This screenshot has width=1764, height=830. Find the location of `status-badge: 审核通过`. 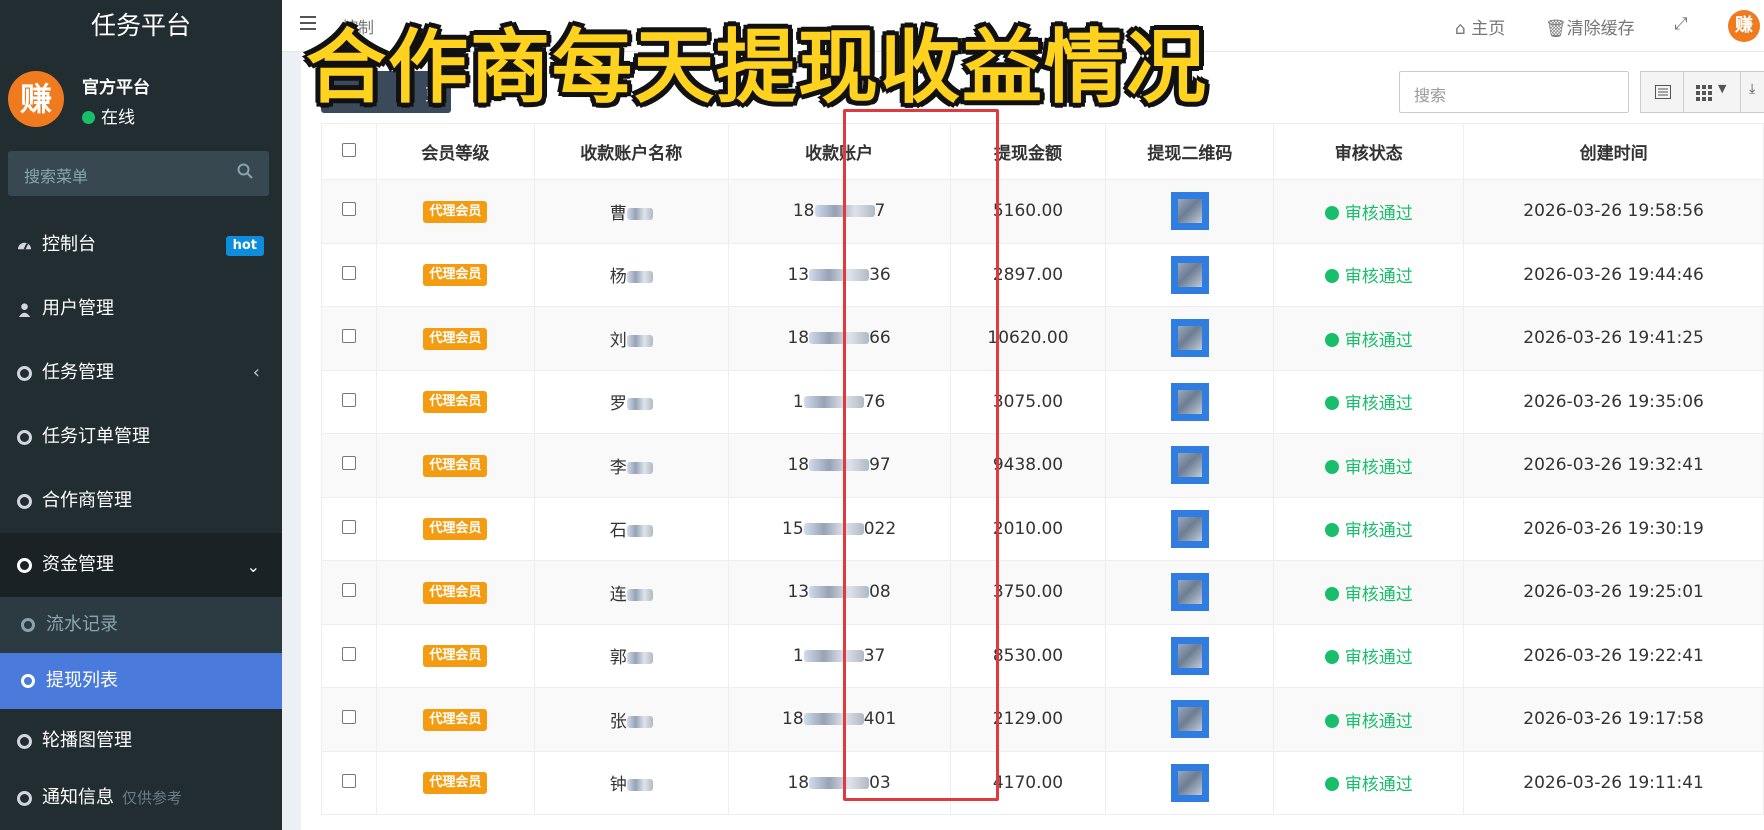

status-badge: 审核通过 is located at coordinates (1368, 341).